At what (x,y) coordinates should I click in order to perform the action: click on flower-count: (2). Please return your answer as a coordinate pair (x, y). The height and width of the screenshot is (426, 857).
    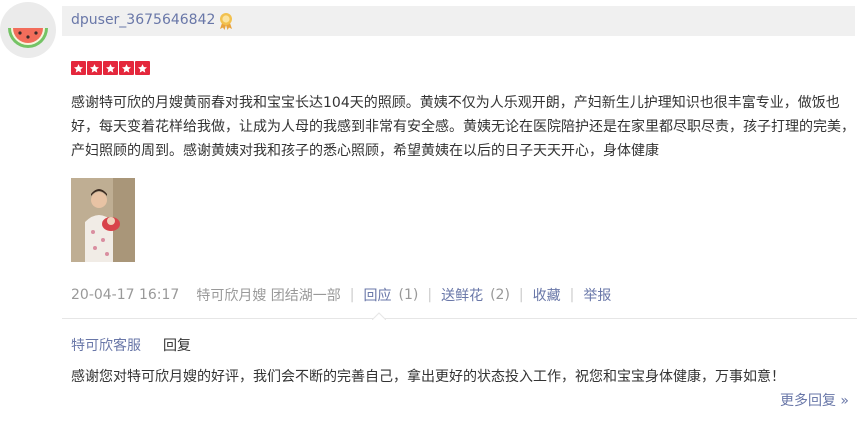
    Looking at the image, I should click on (500, 295).